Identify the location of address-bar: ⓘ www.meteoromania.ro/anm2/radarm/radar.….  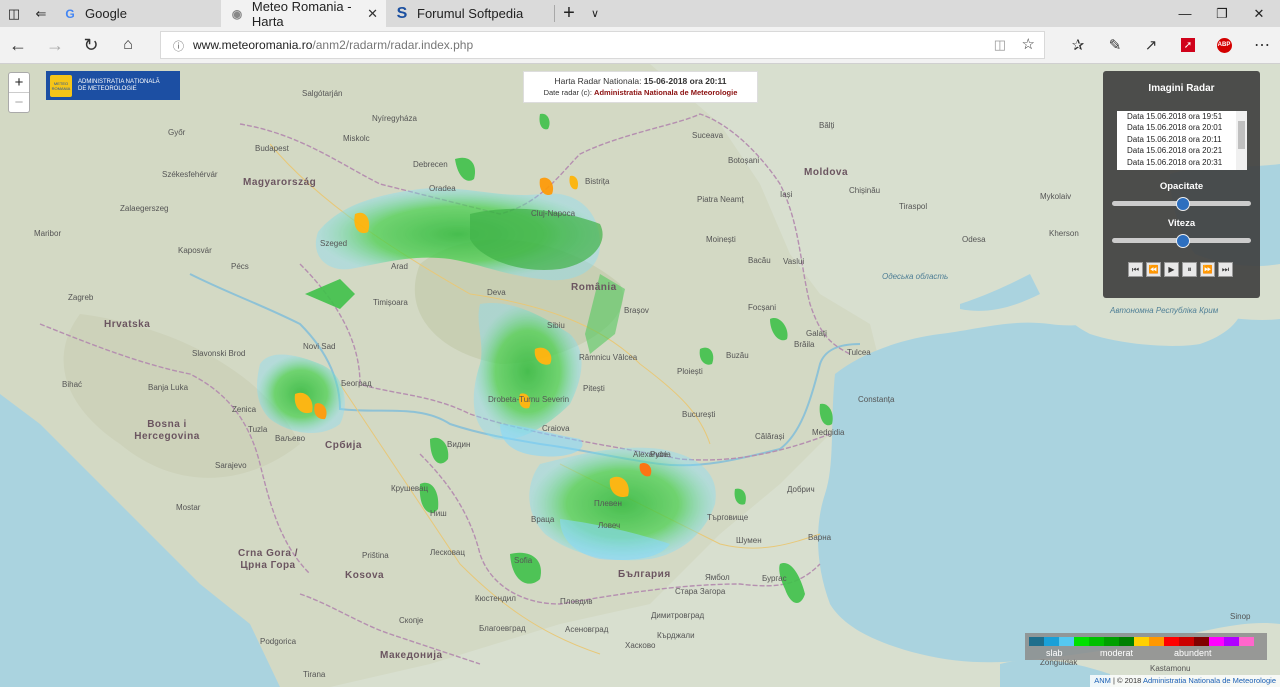
(602, 45).